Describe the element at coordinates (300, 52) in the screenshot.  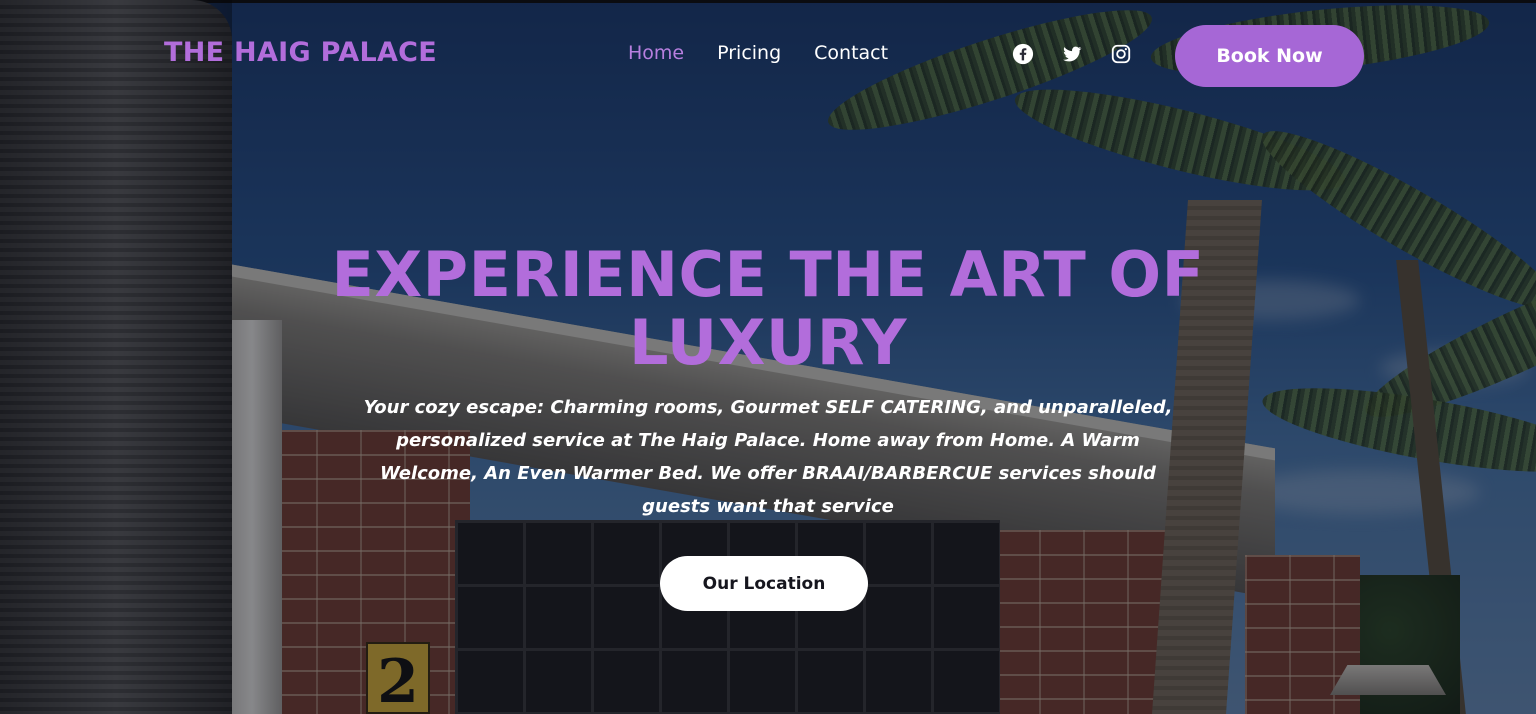
I see `brand-logo: THE HAIG PALACE` at that location.